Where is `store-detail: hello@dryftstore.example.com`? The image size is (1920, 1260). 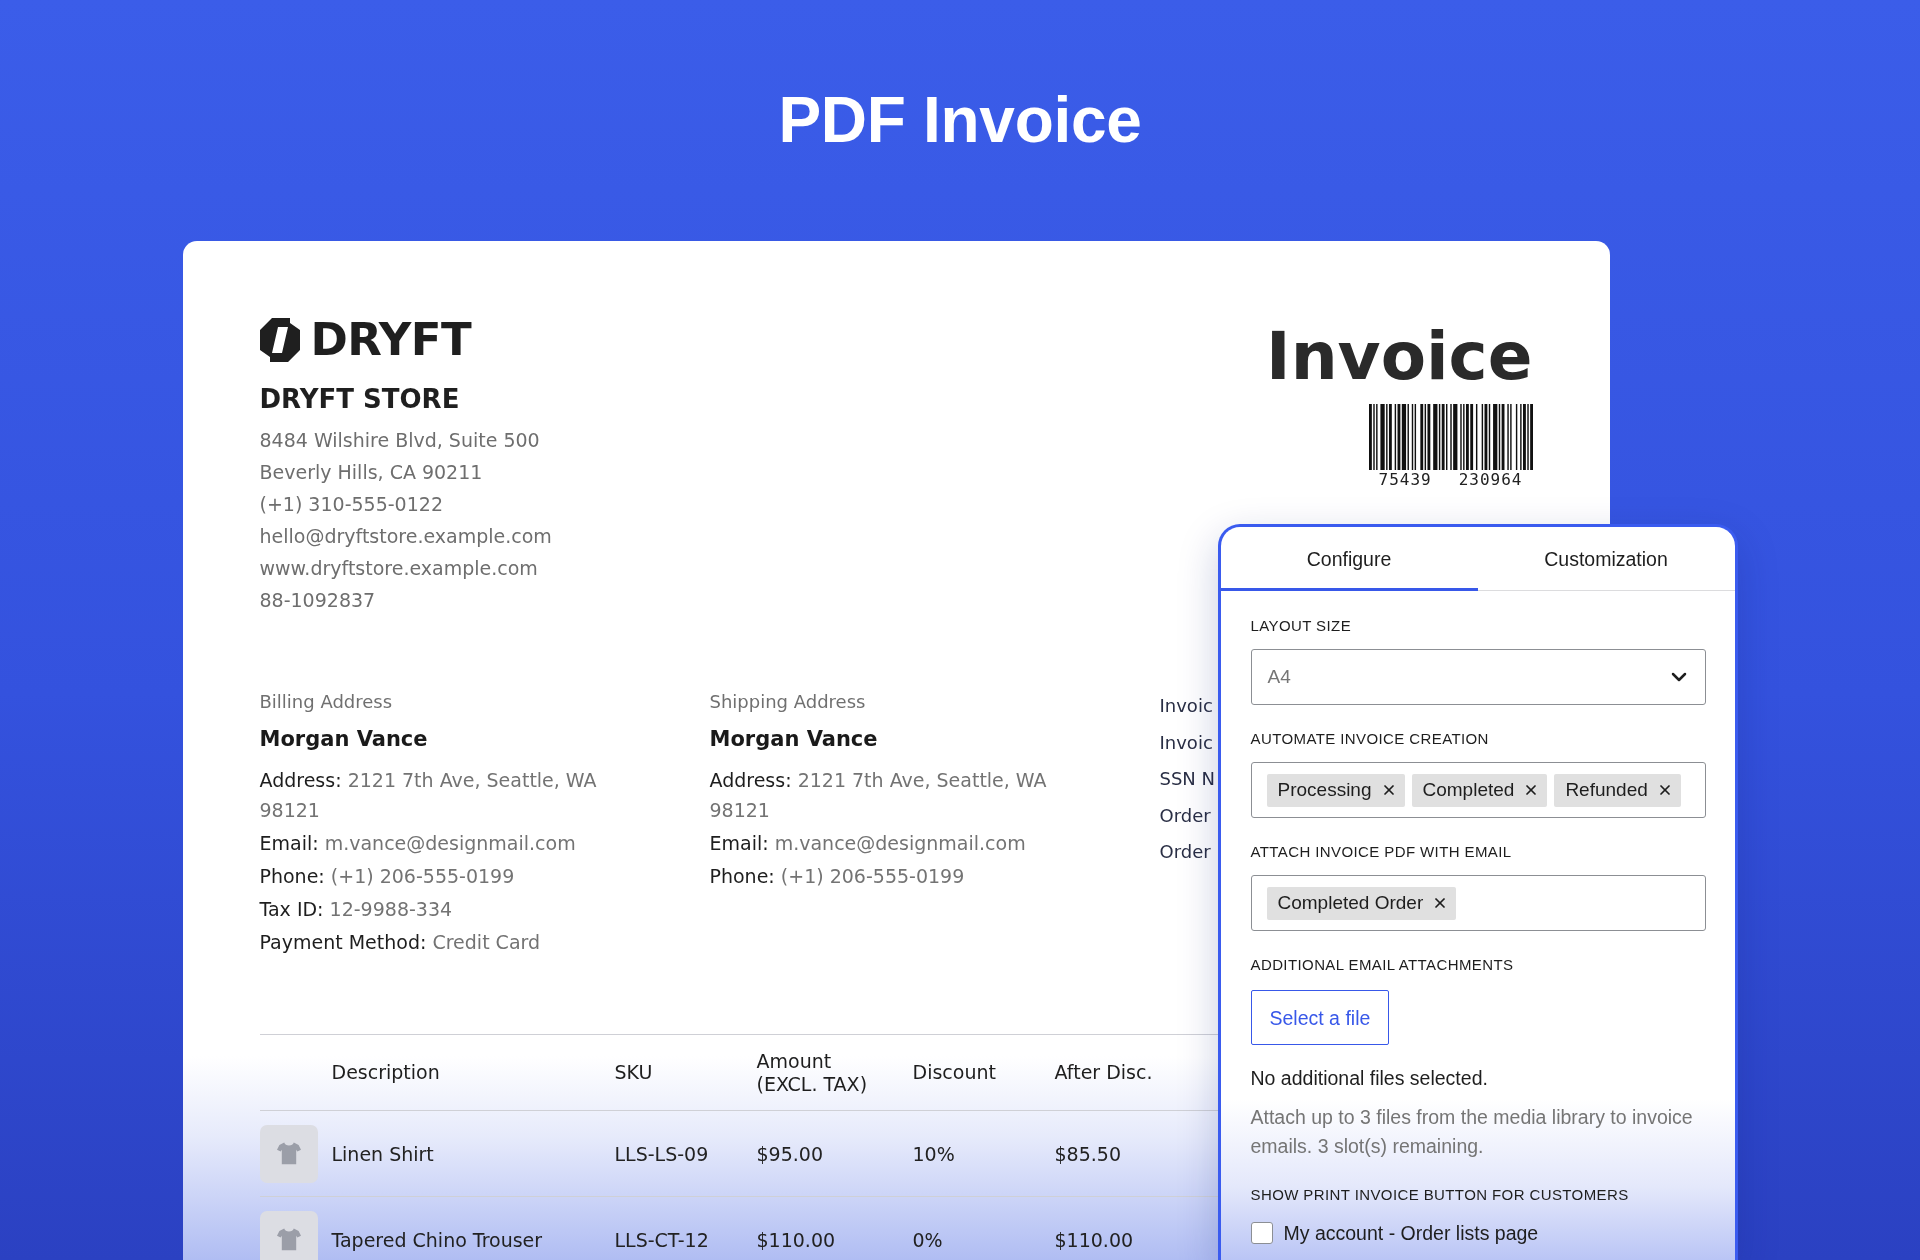
store-detail: hello@dryftstore.example.com is located at coordinates (405, 536).